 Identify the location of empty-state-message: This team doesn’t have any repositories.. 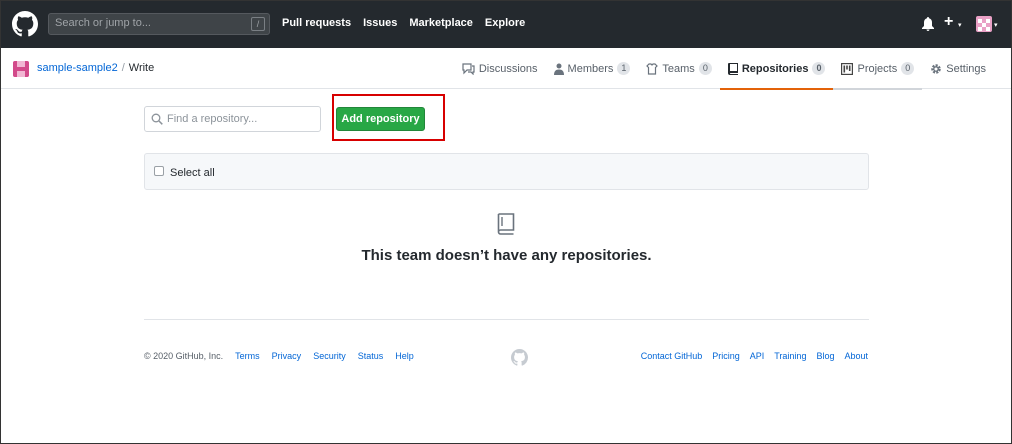
(506, 255).